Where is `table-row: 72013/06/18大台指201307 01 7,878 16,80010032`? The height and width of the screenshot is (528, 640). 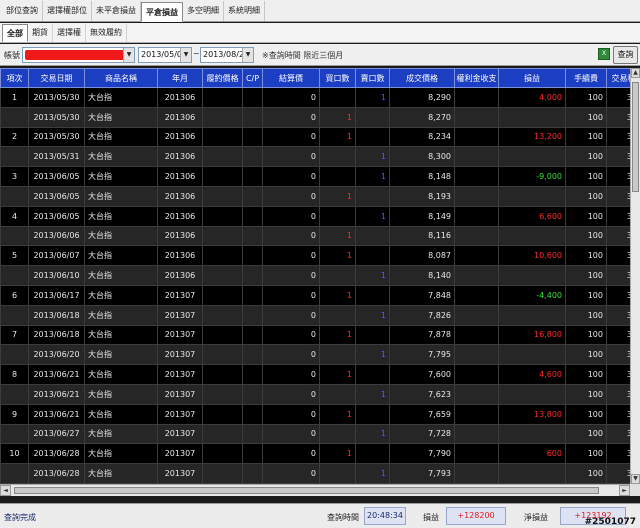 table-row: 72013/06/18大台指201307 01 7,878 16,80010032 is located at coordinates (315, 335).